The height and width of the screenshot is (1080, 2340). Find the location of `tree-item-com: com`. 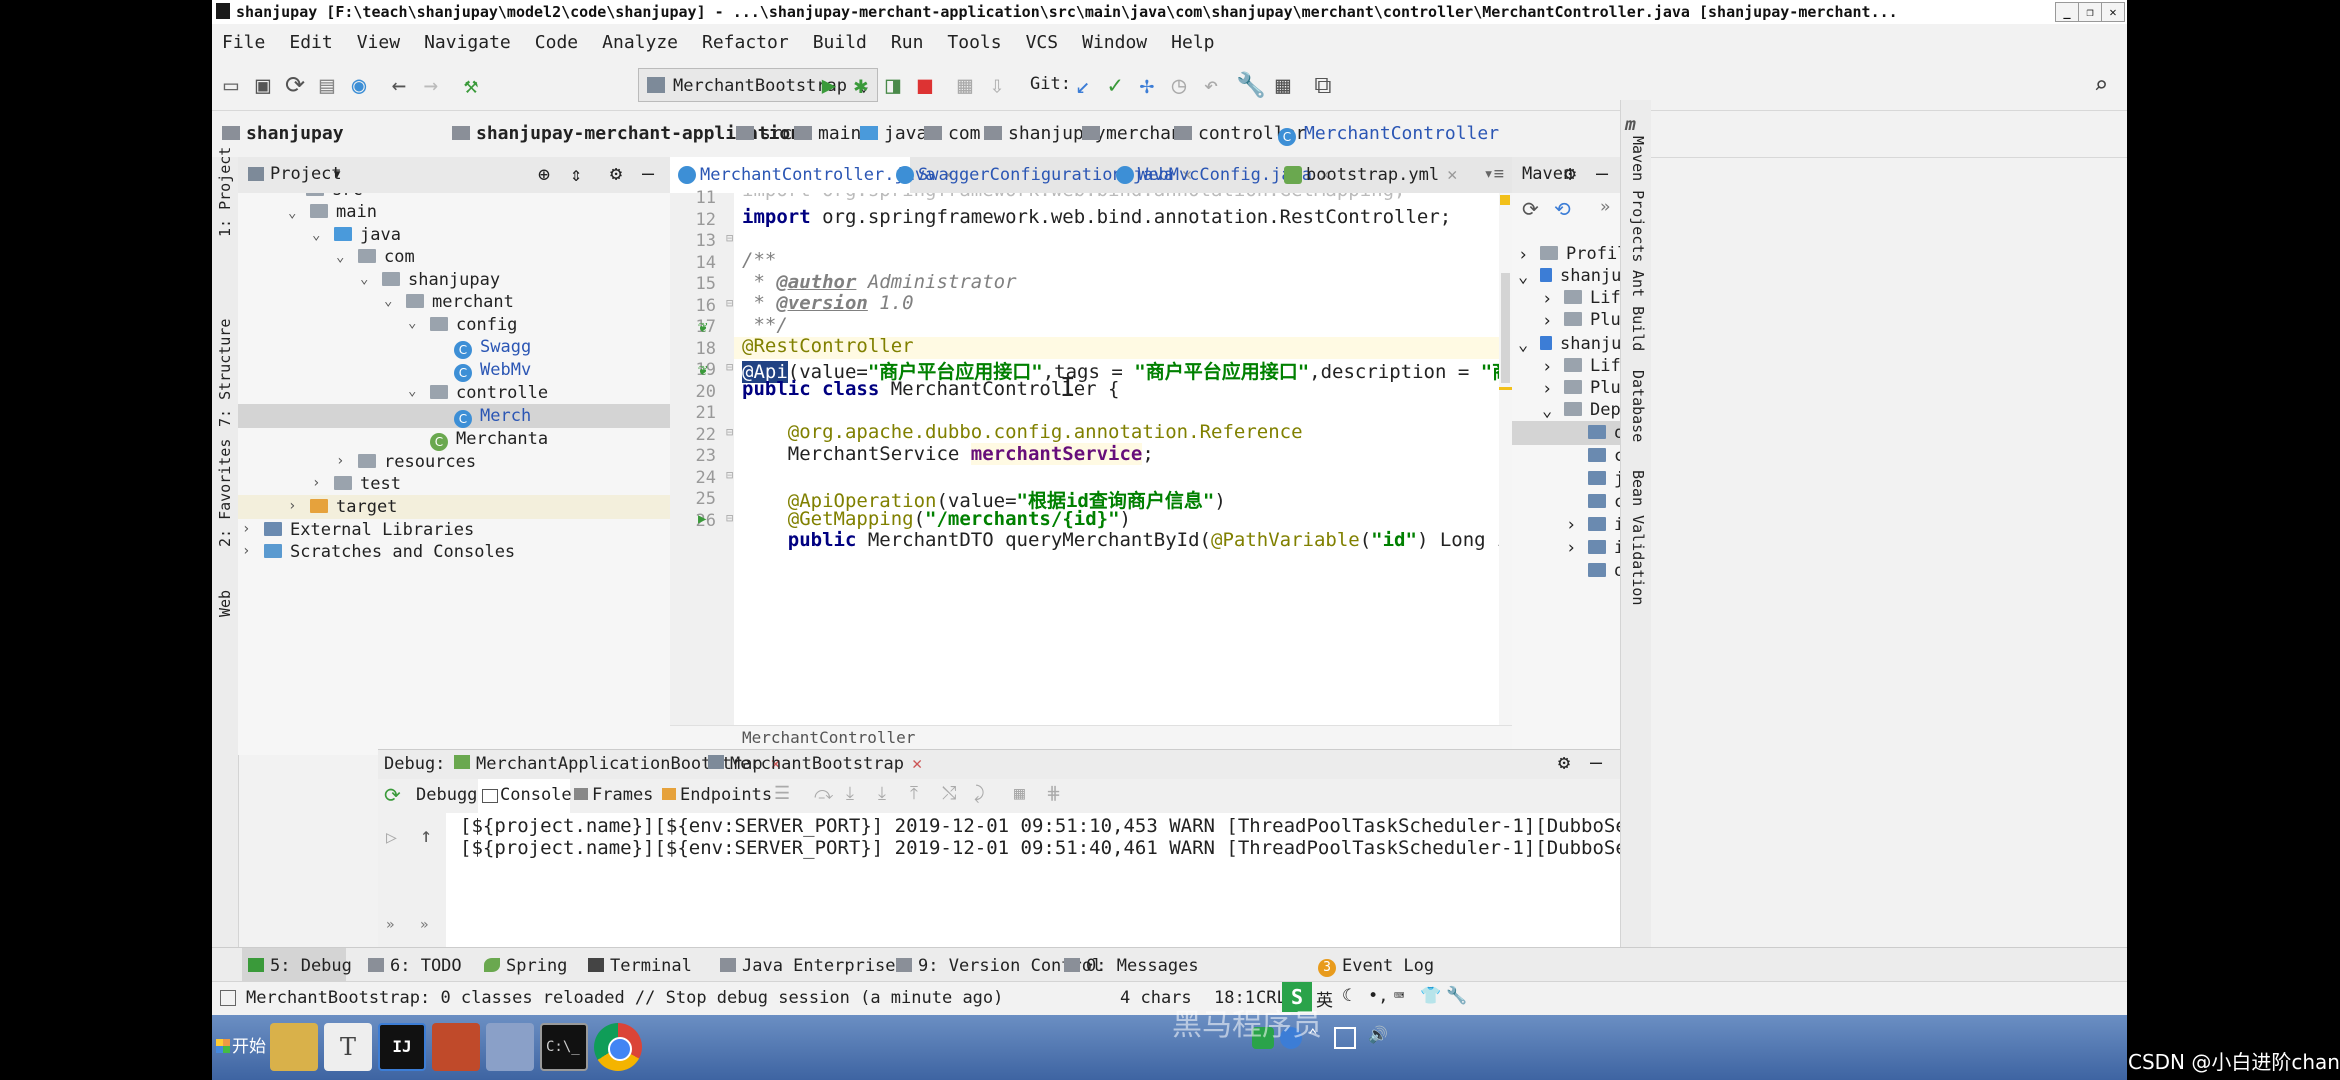

tree-item-com: com is located at coordinates (386, 257).